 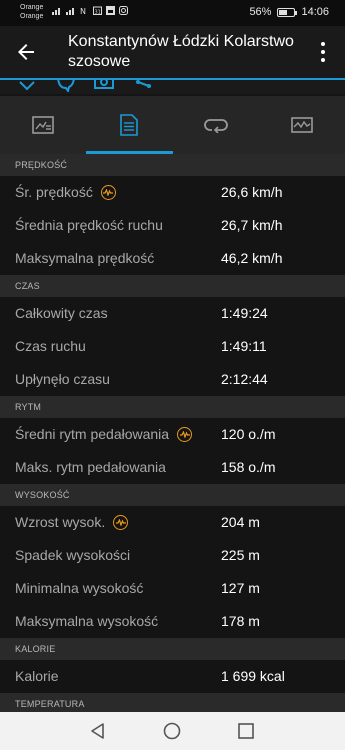 I want to click on stat-value: 178 m, so click(x=240, y=621).